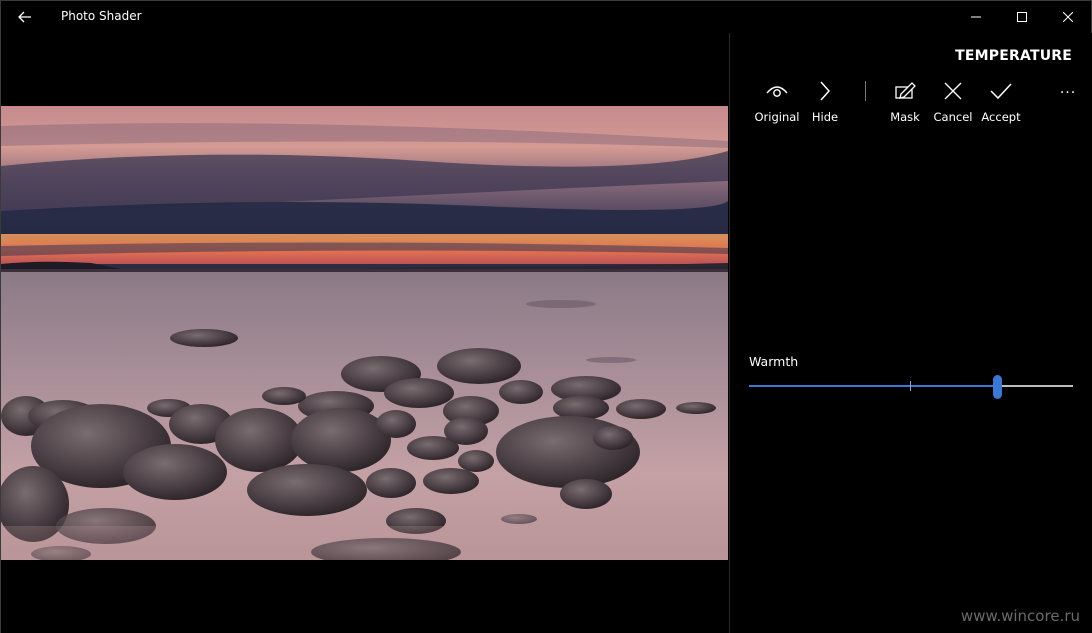  What do you see at coordinates (1013, 56) in the screenshot?
I see `panel-title: TEMPERATURE` at bounding box center [1013, 56].